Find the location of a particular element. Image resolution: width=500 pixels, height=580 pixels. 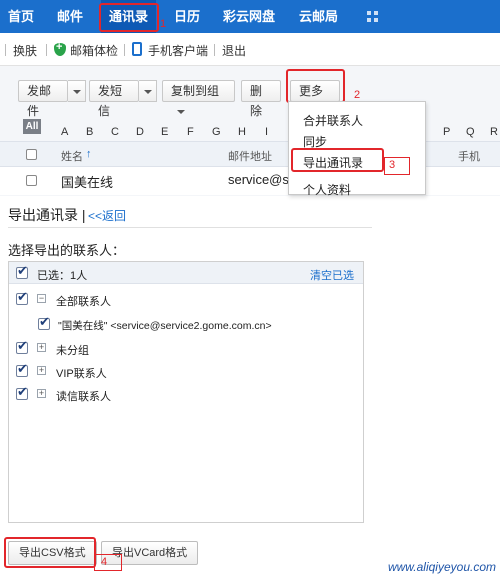

menu-item-merge-contacts: 合并联系人 is located at coordinates (333, 120).